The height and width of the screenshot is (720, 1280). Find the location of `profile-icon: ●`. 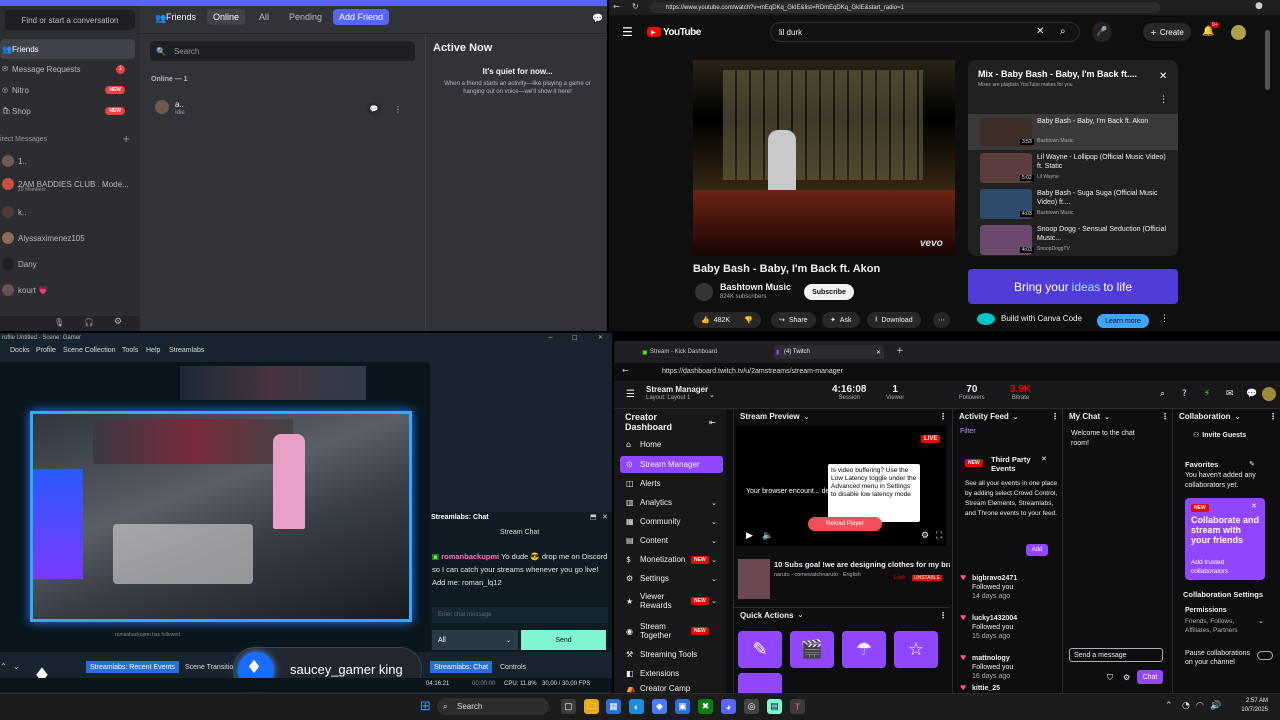

profile-icon: ● is located at coordinates (1259, 6).